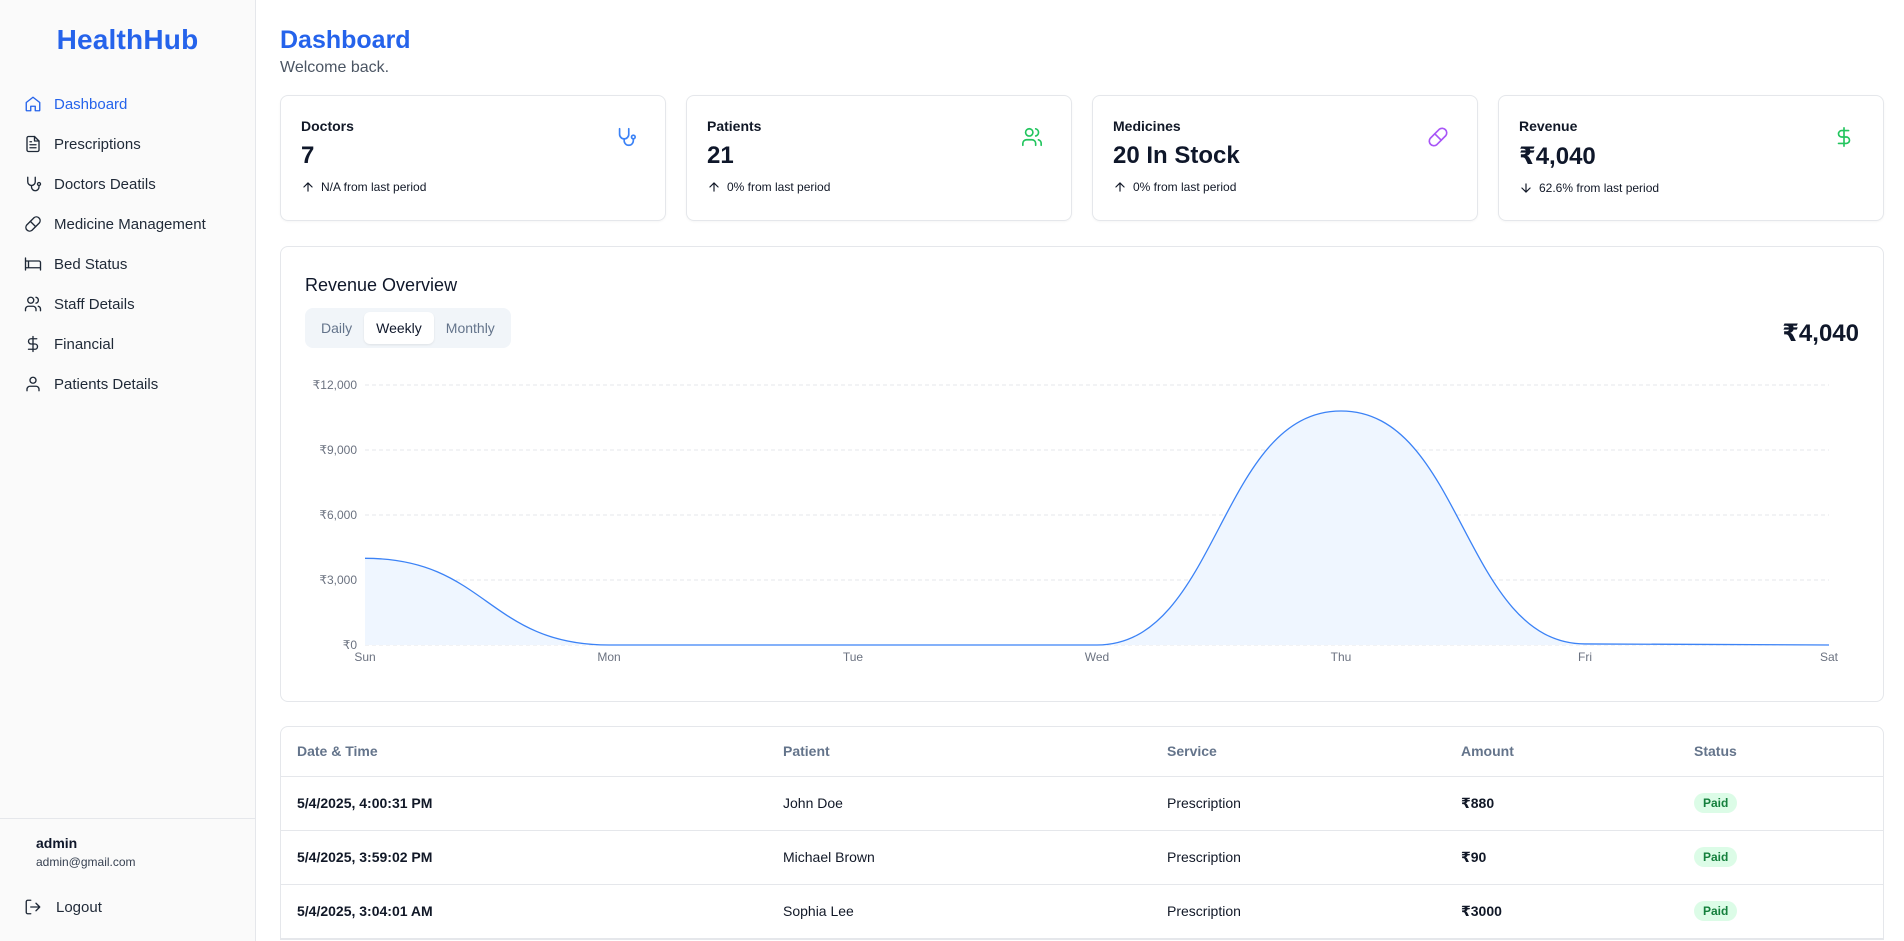 This screenshot has width=1904, height=941. What do you see at coordinates (853, 657) in the screenshot?
I see `x-tick-label: Tue` at bounding box center [853, 657].